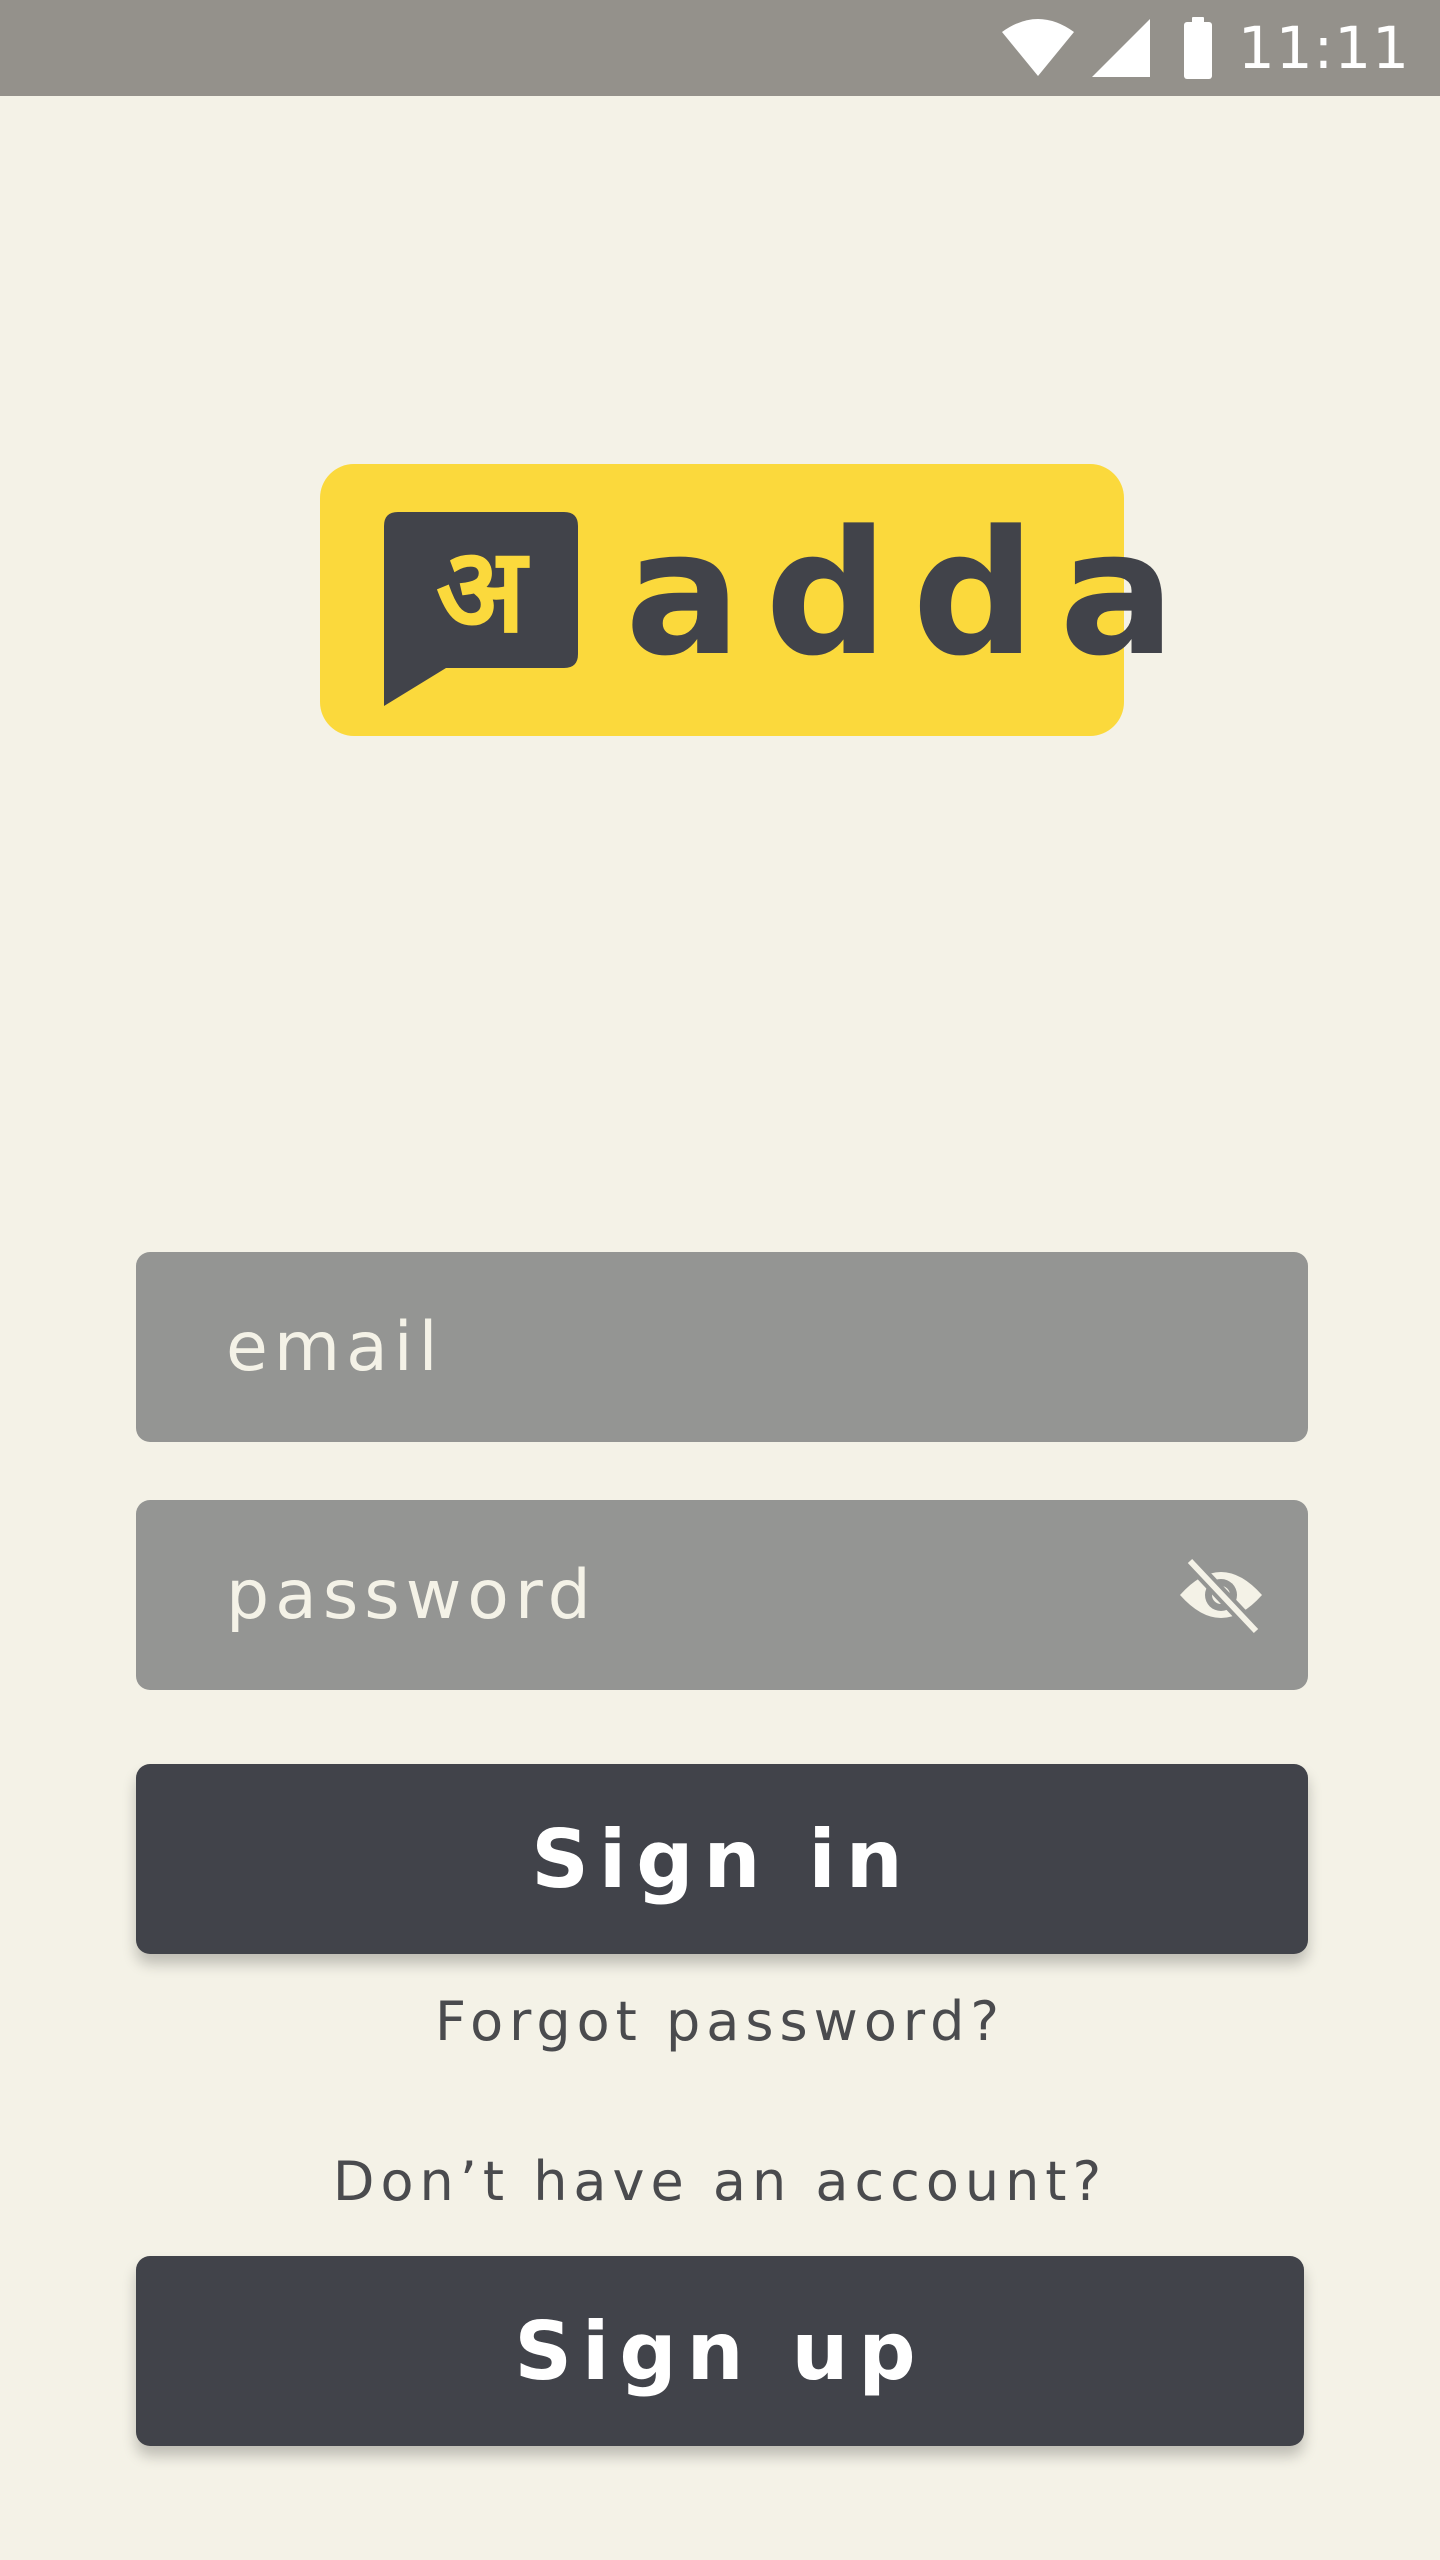 The width and height of the screenshot is (1440, 2560). What do you see at coordinates (720, 2181) in the screenshot?
I see `no-account-text: Don’t have an account?` at bounding box center [720, 2181].